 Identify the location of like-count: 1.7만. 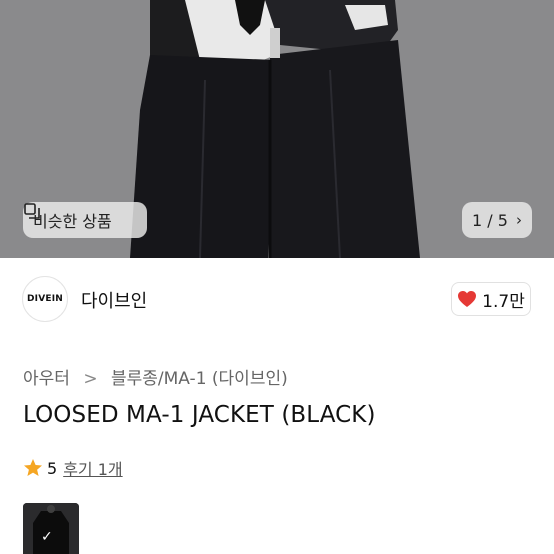
(503, 301).